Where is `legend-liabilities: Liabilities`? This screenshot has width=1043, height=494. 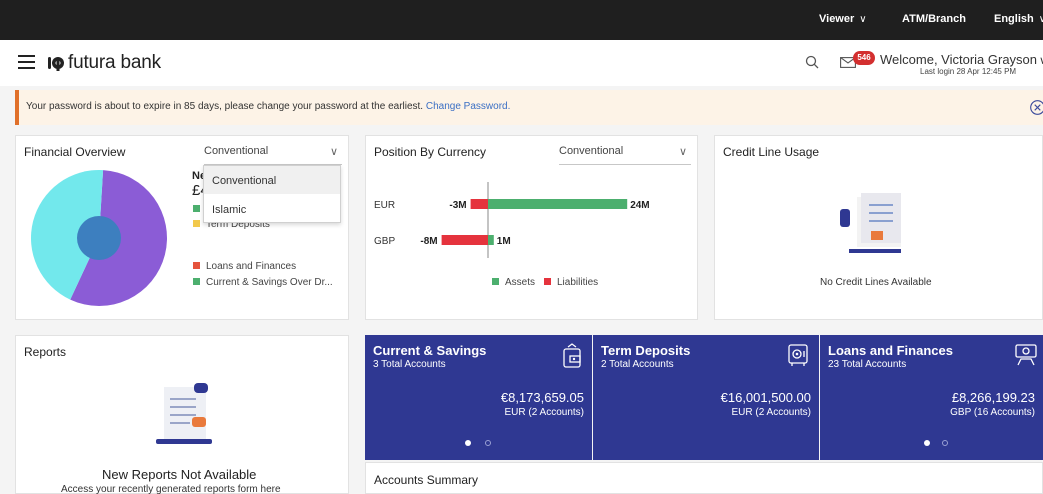
legend-liabilities: Liabilities is located at coordinates (571, 282).